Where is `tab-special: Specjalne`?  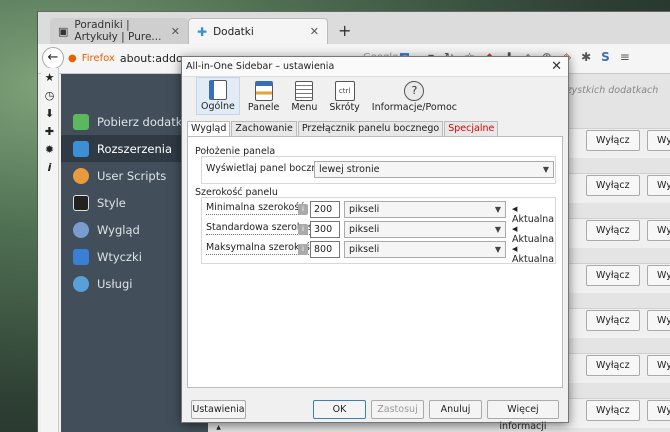 tab-special: Specjalne is located at coordinates (471, 128).